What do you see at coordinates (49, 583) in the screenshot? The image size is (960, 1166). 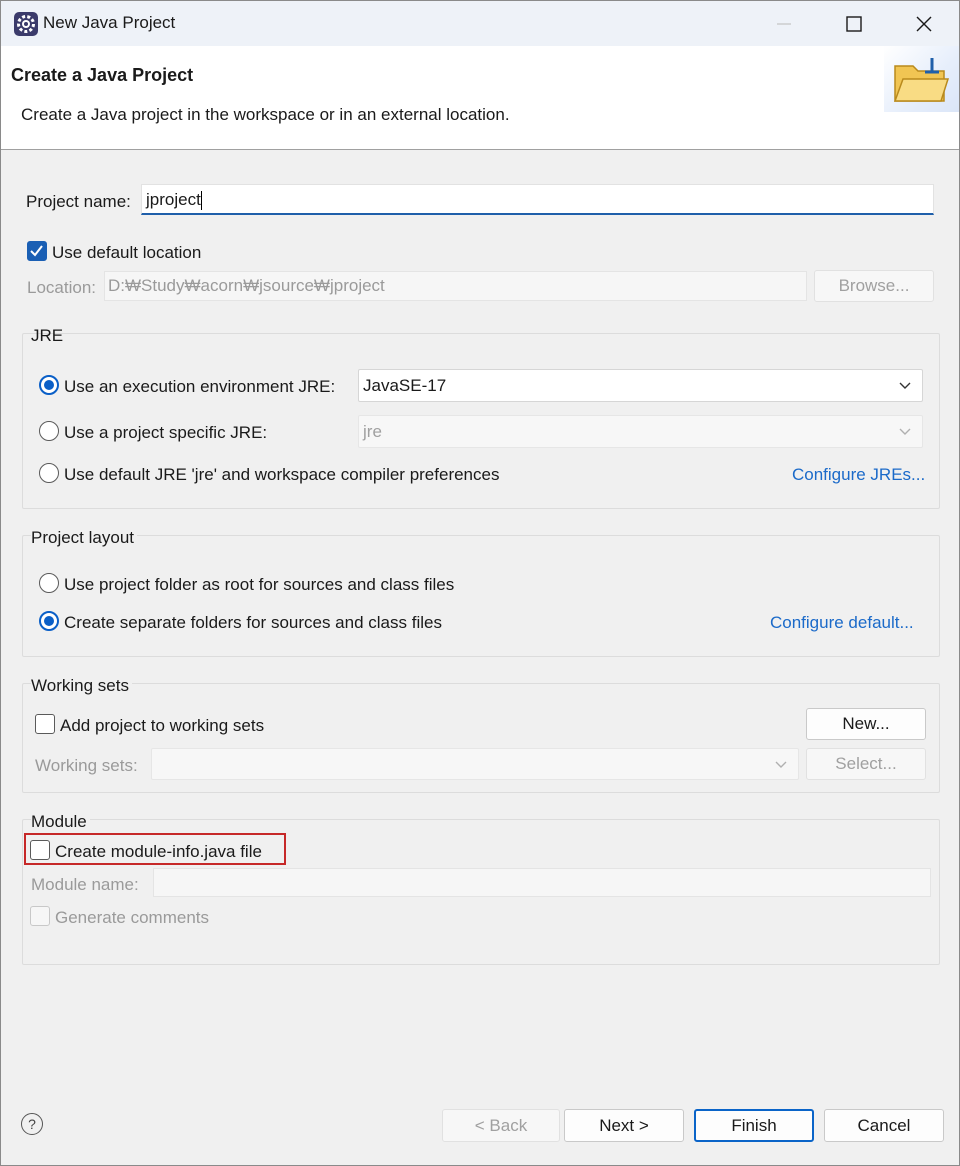 I see `root-folder-radio` at bounding box center [49, 583].